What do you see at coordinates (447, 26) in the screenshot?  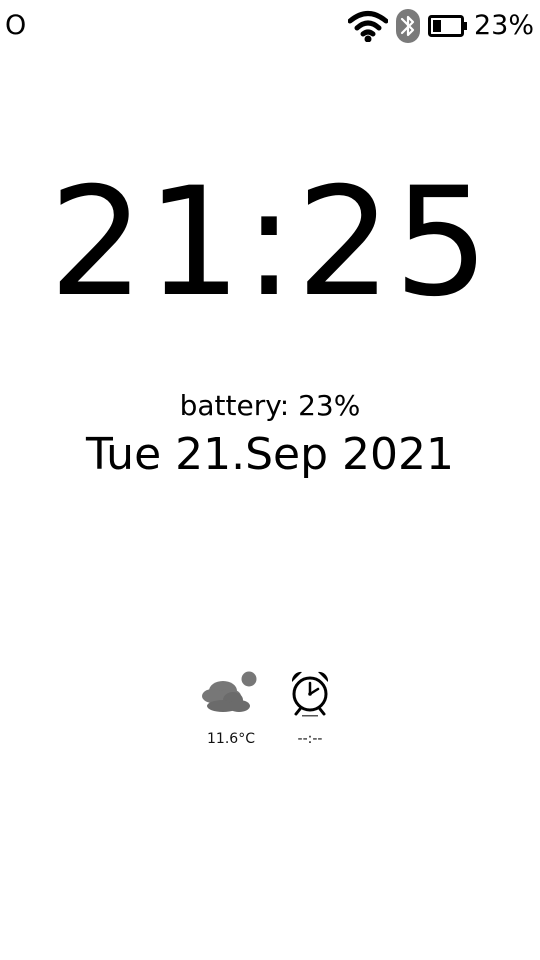 I see `battery-icon` at bounding box center [447, 26].